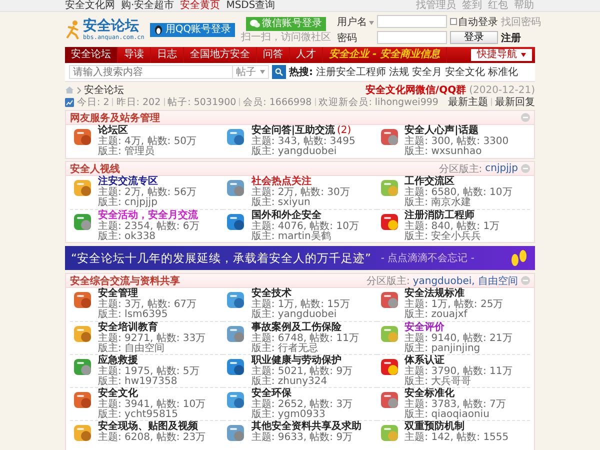 This screenshot has height=450, width=600. Describe the element at coordinates (118, 361) in the screenshot. I see `forum-title: 应急救援` at that location.